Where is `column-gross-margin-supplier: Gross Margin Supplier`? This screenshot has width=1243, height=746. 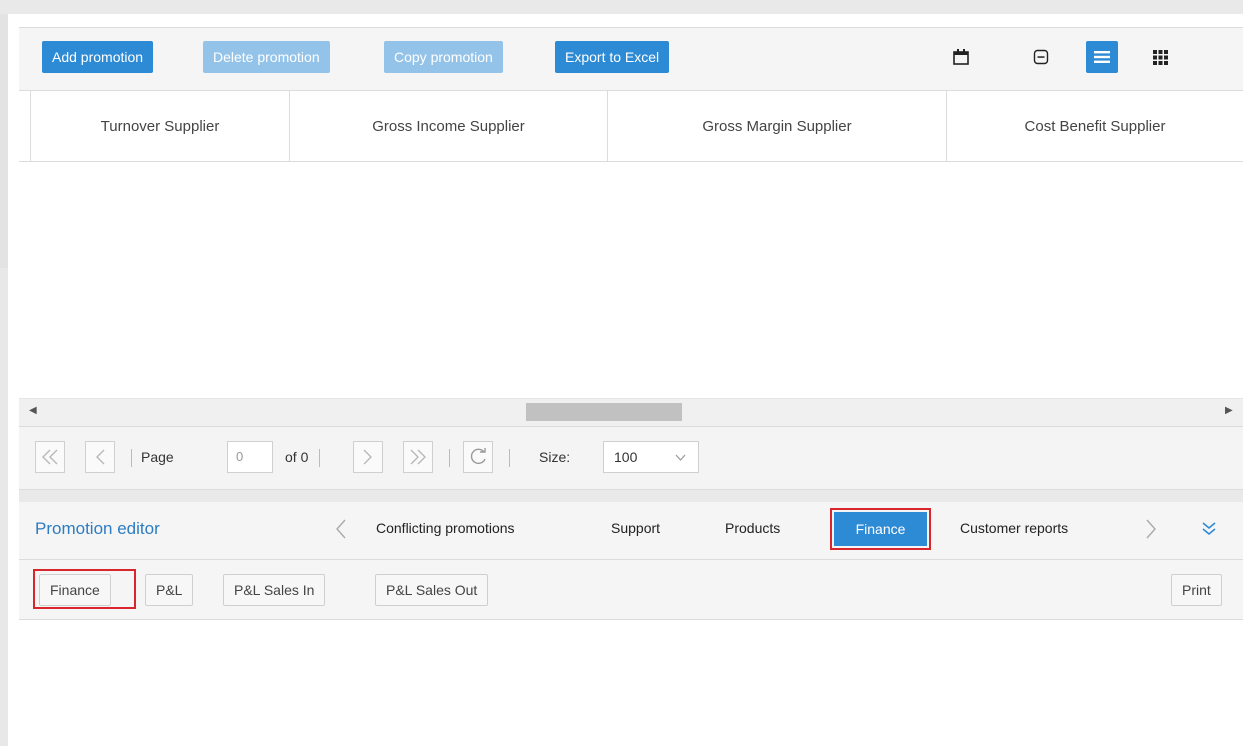 column-gross-margin-supplier: Gross Margin Supplier is located at coordinates (777, 126).